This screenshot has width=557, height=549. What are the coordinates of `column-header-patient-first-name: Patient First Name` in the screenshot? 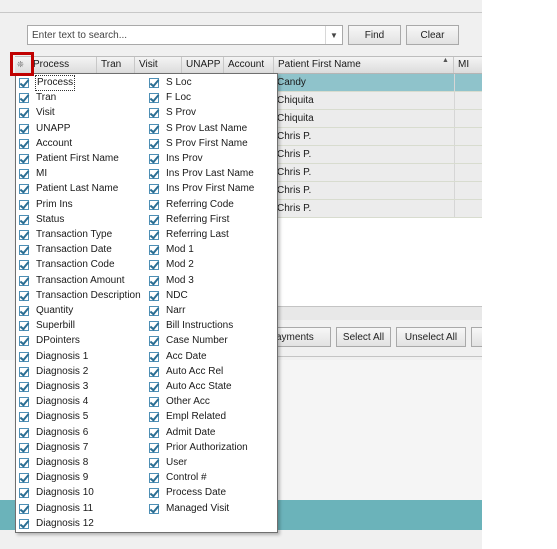 It's located at (364, 65).